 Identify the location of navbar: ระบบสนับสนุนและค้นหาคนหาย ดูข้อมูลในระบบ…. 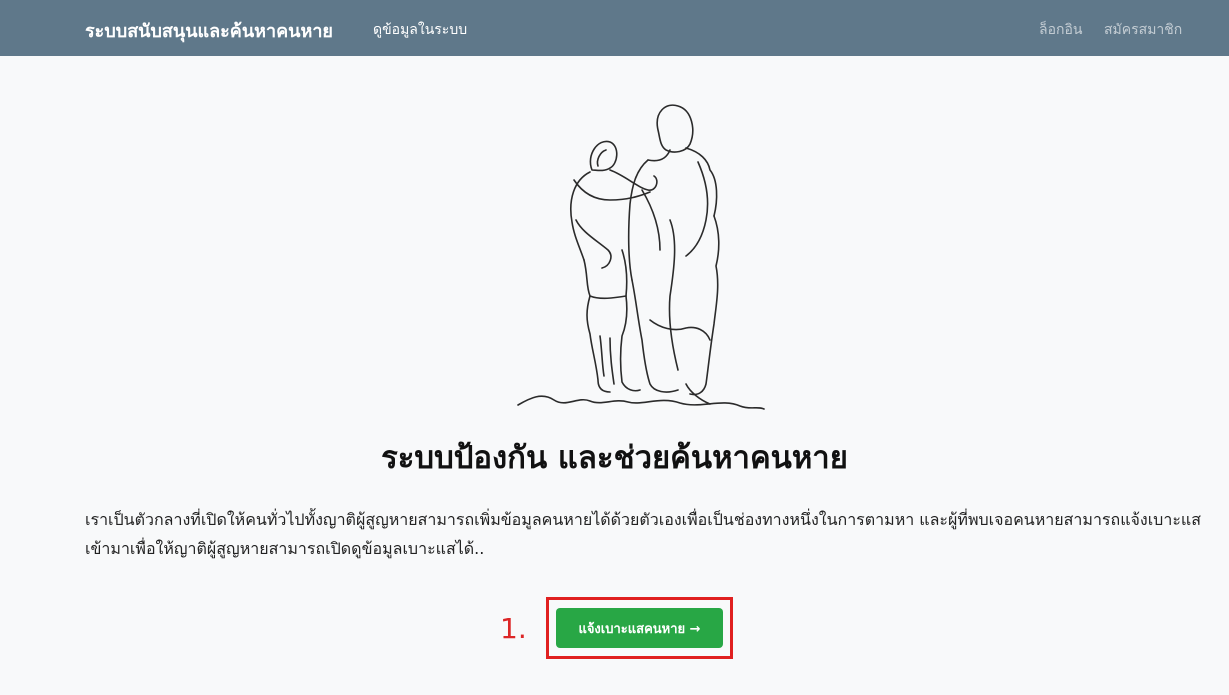
(614, 28).